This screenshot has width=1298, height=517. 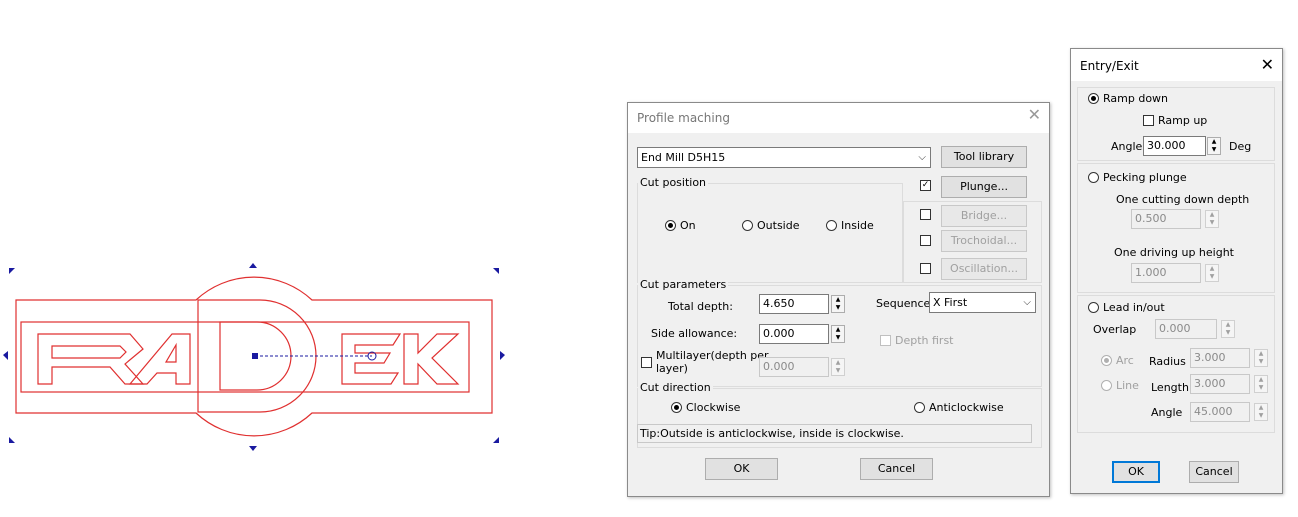 What do you see at coordinates (502, 355) in the screenshot?
I see `handle-right` at bounding box center [502, 355].